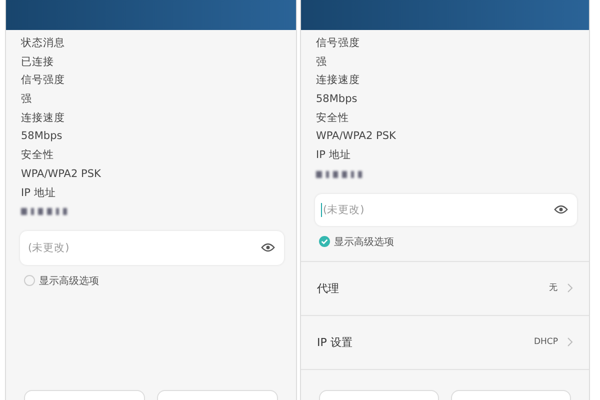  What do you see at coordinates (328, 288) in the screenshot?
I see `setting-label: 代理` at bounding box center [328, 288].